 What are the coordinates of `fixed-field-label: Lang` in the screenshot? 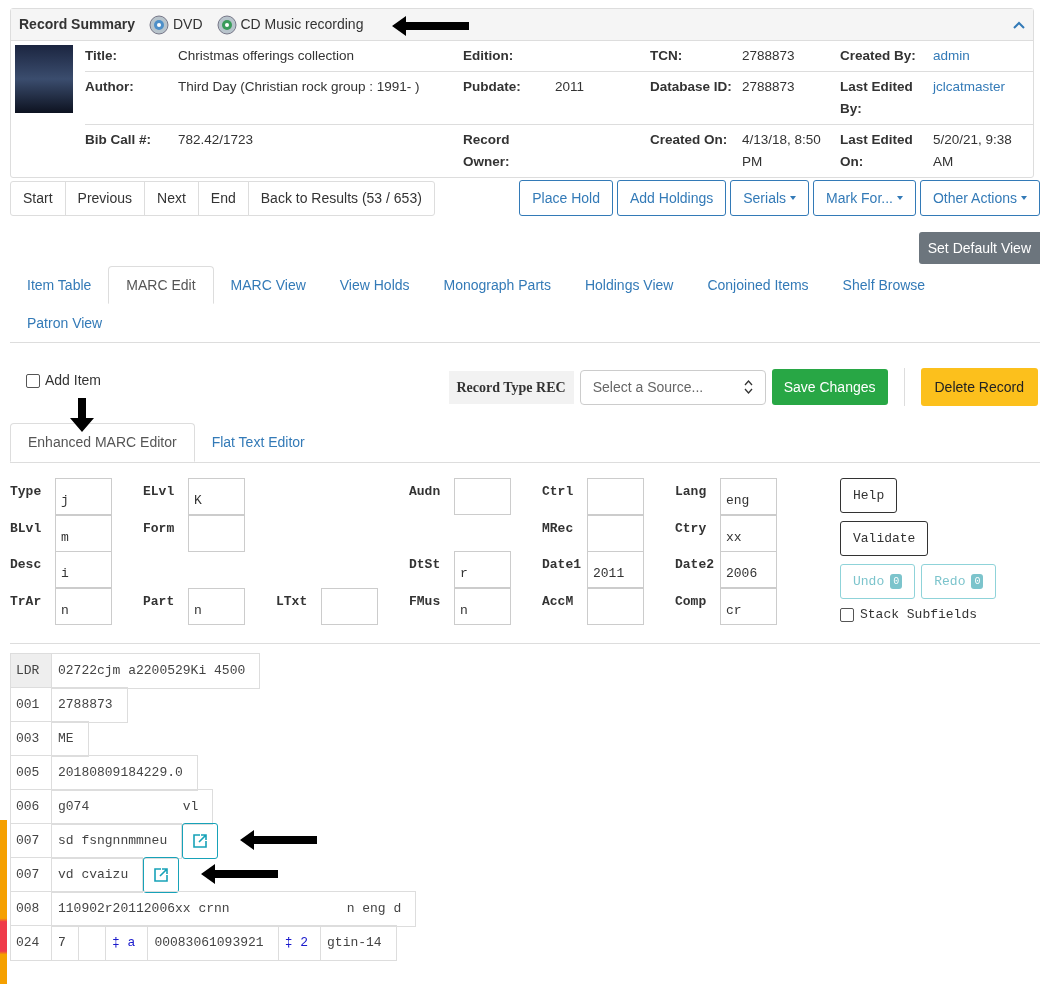 It's located at (691, 492).